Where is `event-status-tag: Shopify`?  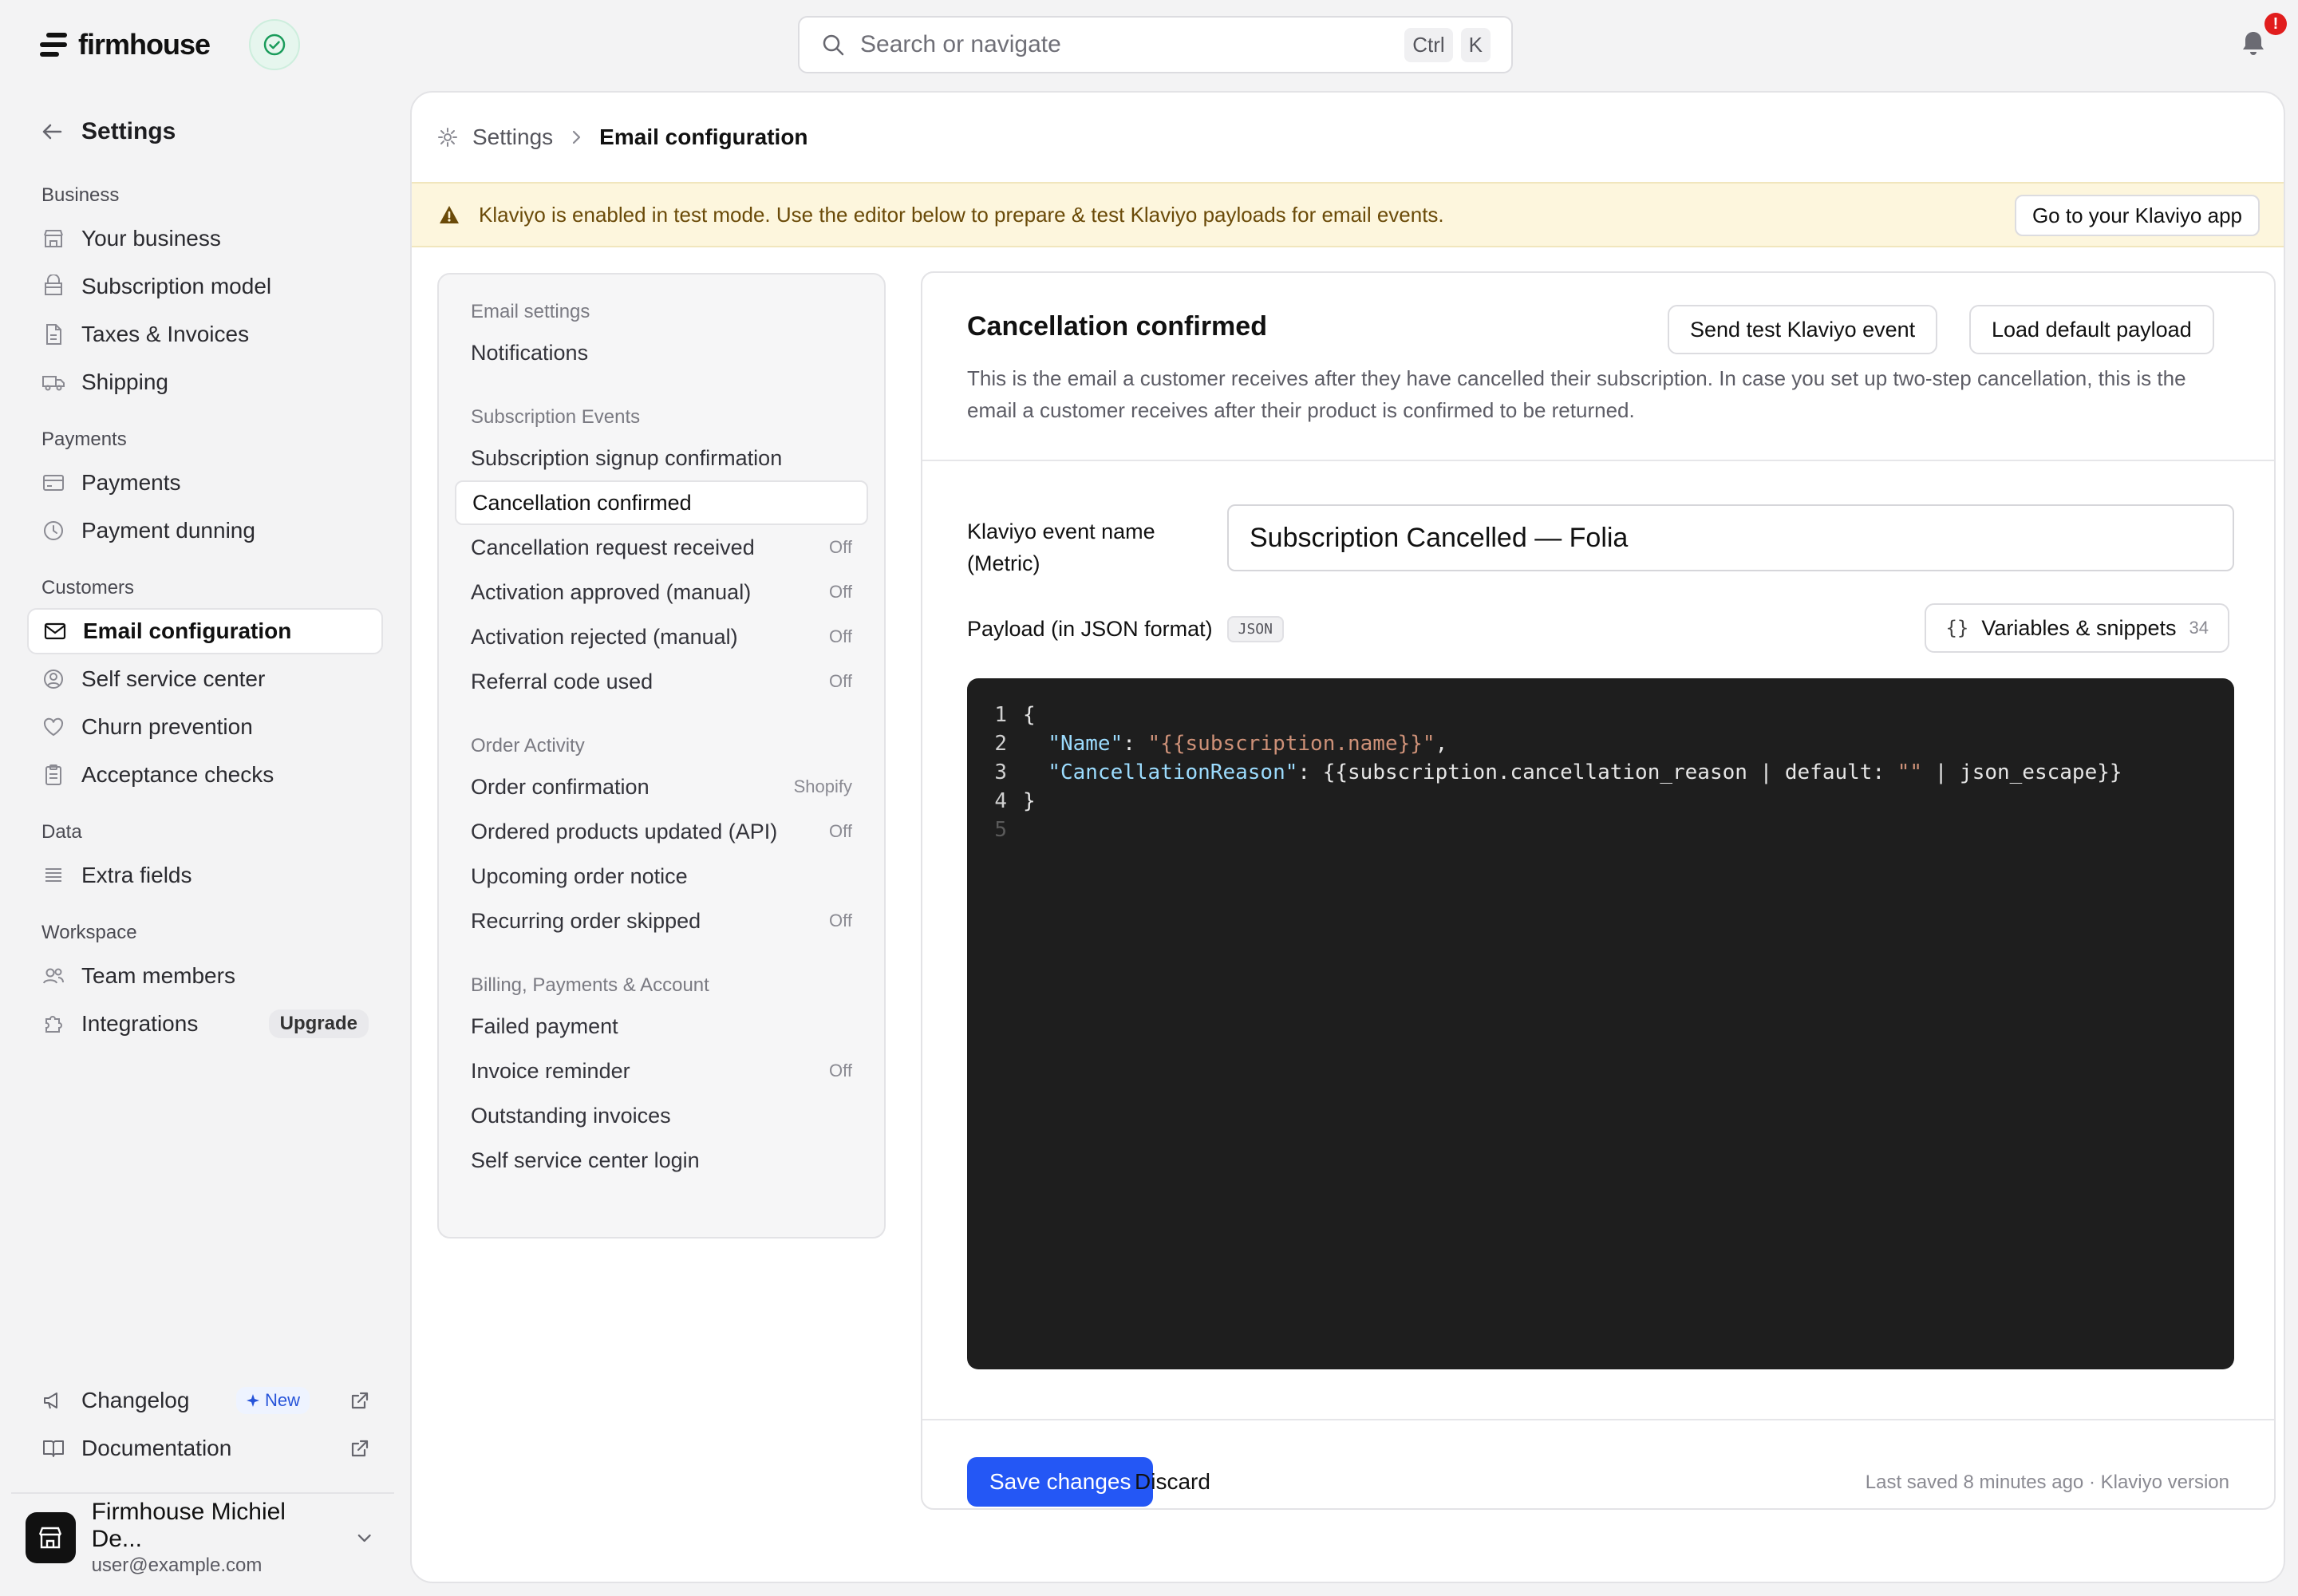 event-status-tag: Shopify is located at coordinates (823, 786).